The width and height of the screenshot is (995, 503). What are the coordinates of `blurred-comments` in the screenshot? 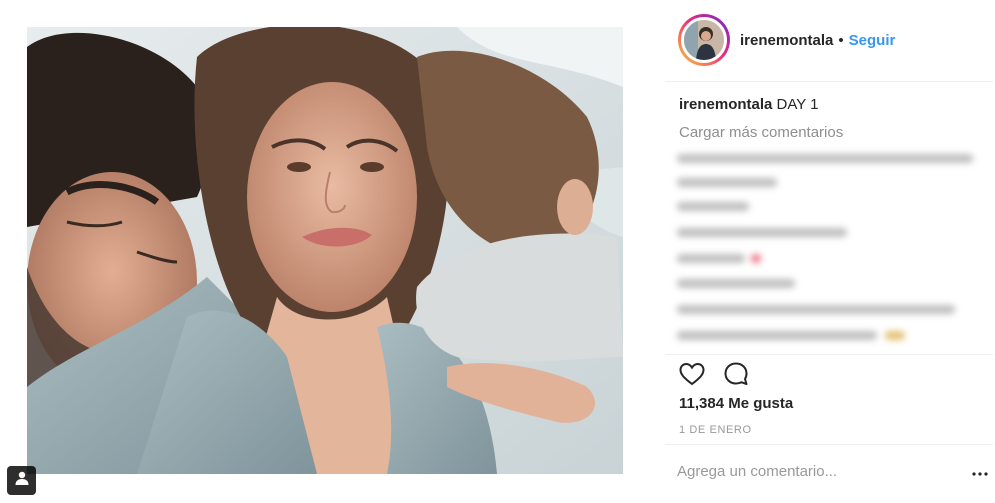 It's located at (835, 252).